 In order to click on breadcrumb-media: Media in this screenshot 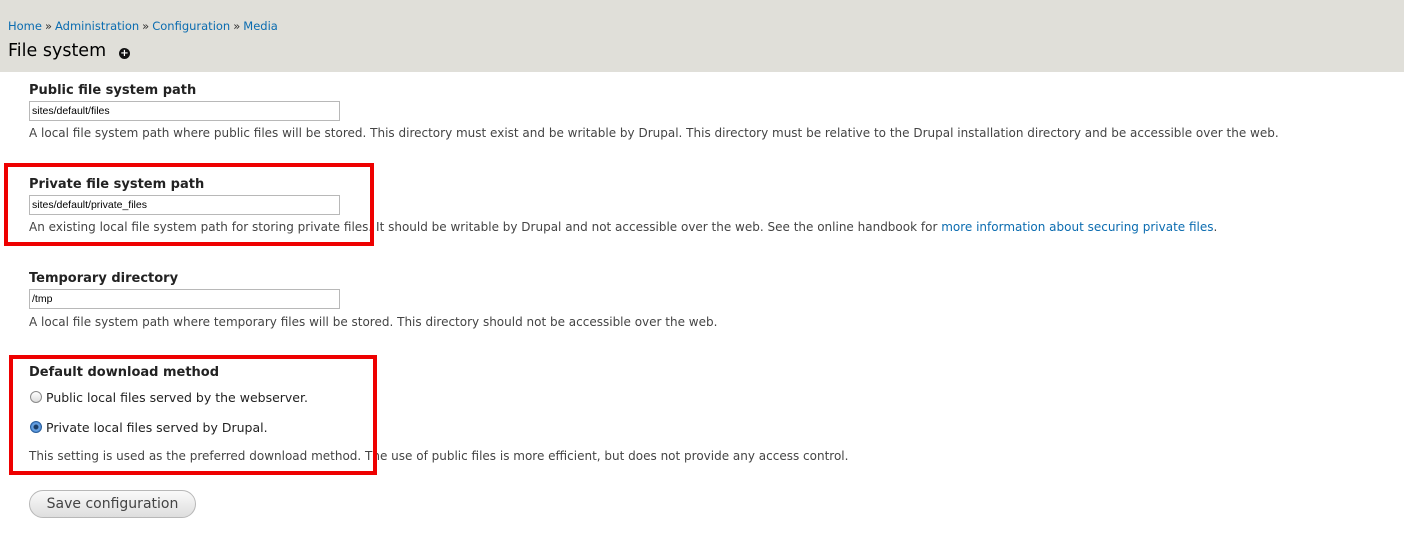, I will do `click(260, 26)`.